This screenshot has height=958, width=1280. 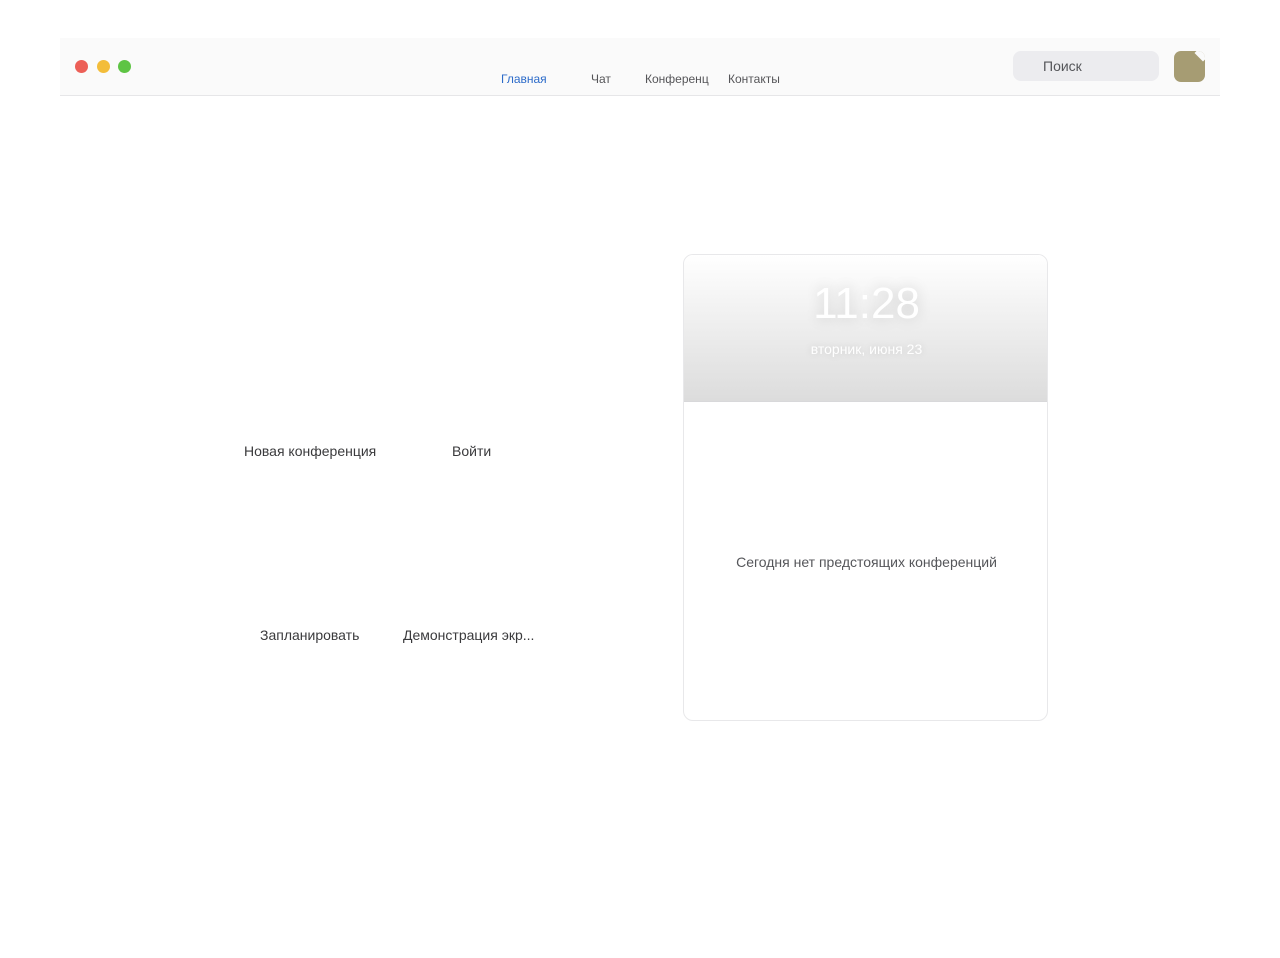 What do you see at coordinates (309, 635) in the screenshot?
I see `schedule-button: Запланировать` at bounding box center [309, 635].